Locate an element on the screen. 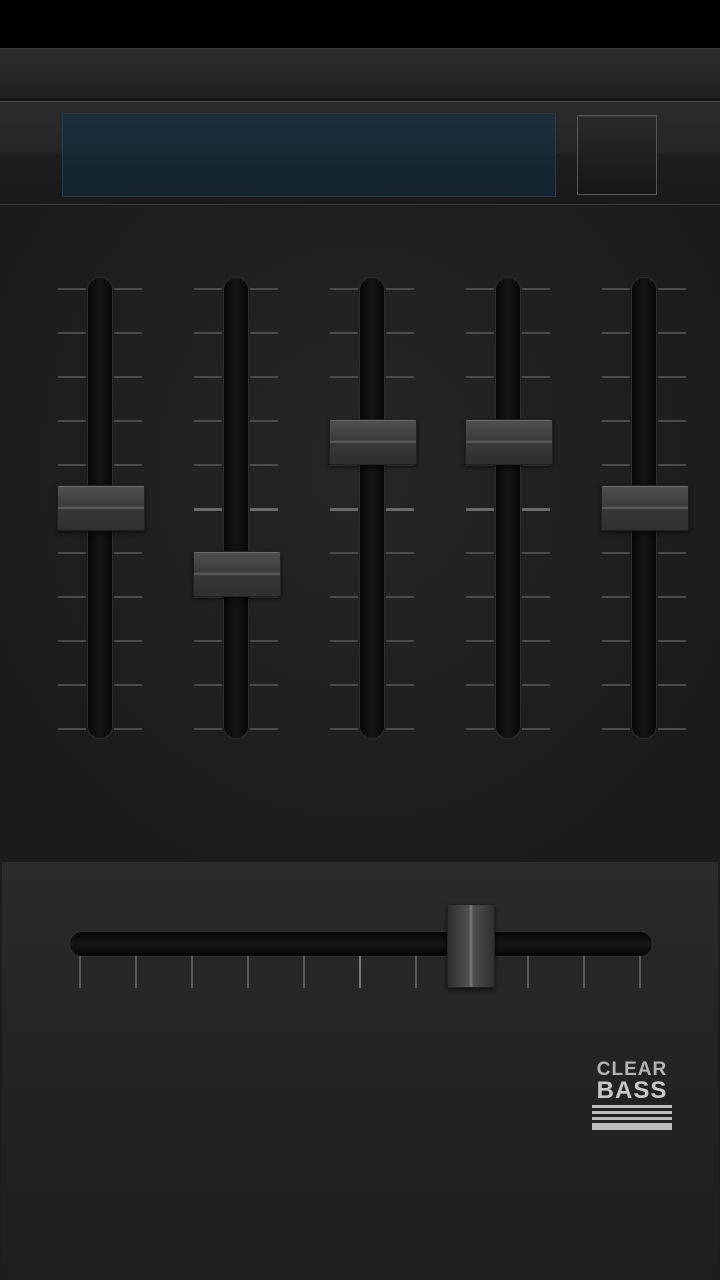 The width and height of the screenshot is (720, 1280). title-bar is located at coordinates (360, 74).